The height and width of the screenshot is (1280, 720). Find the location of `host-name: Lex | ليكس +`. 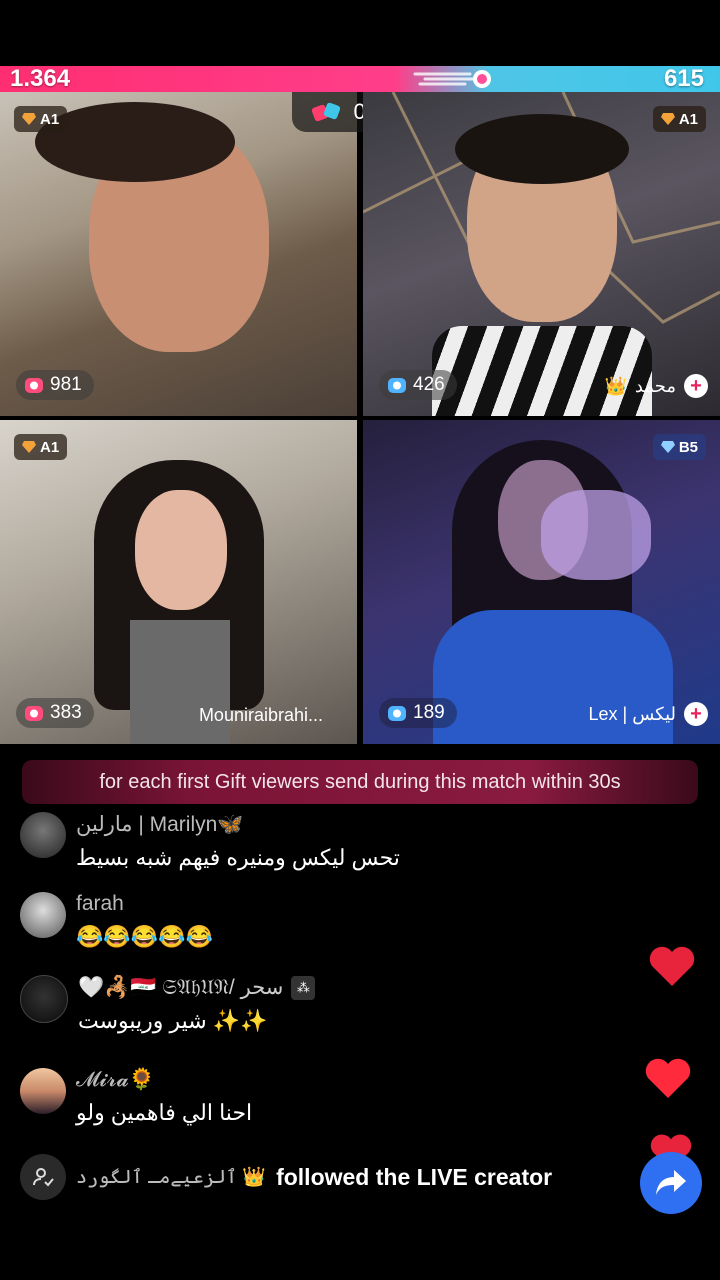

host-name: Lex | ليكس + is located at coordinates (648, 714).